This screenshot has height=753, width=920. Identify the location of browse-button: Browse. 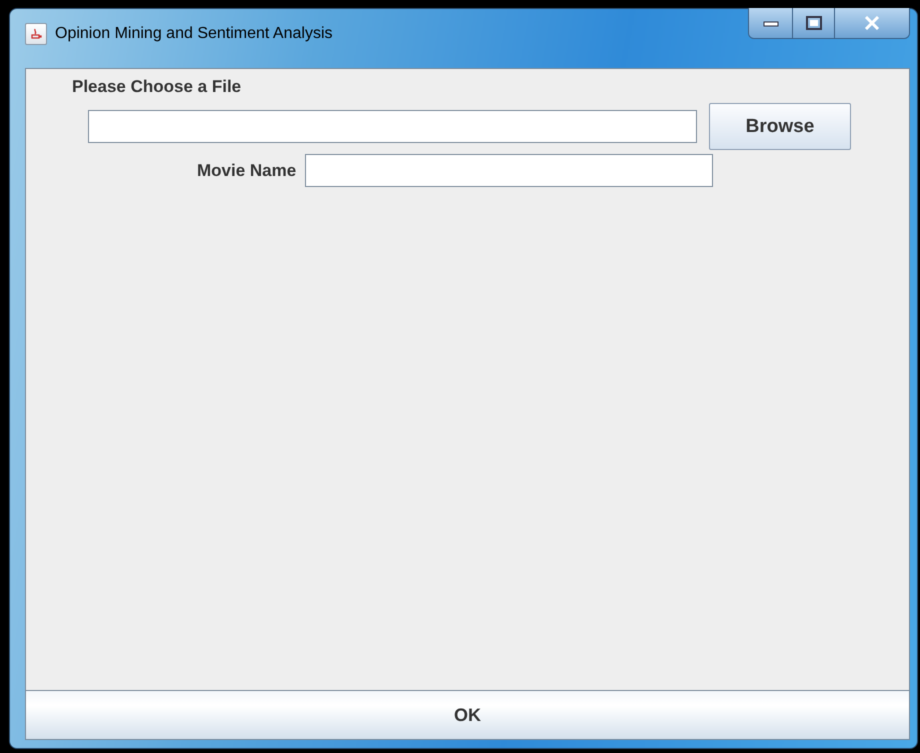
(780, 126).